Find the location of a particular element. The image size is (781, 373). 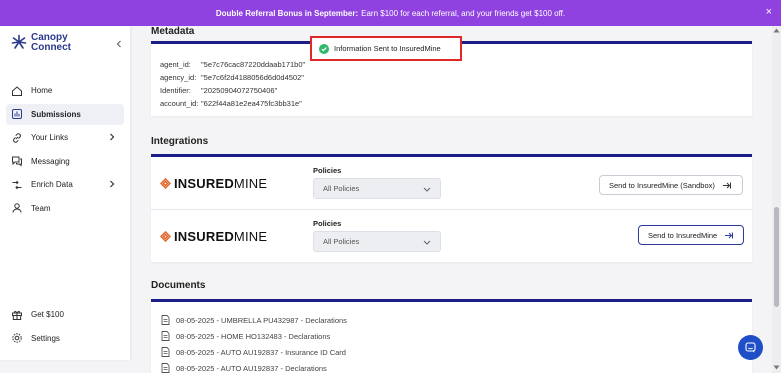

documents-title: Documents is located at coordinates (178, 285).